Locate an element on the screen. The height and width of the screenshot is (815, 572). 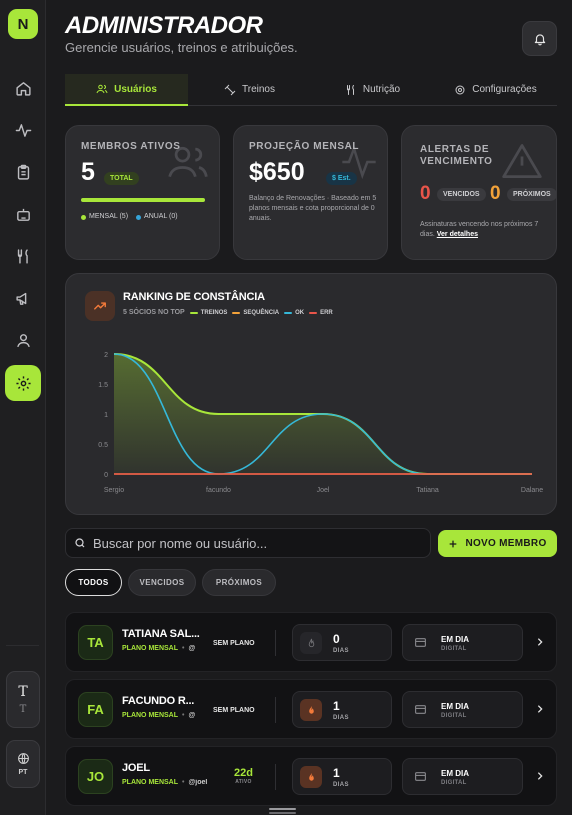
robot-icon is located at coordinates (23, 214).